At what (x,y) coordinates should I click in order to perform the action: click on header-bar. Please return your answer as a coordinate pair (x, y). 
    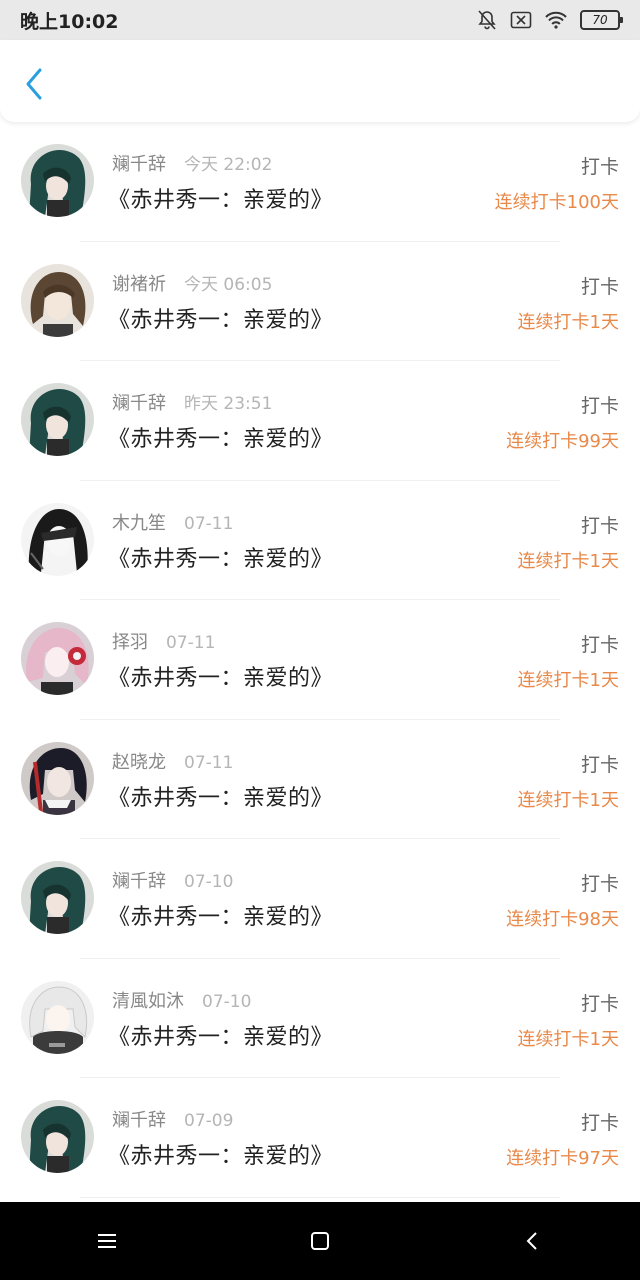
    Looking at the image, I should click on (320, 81).